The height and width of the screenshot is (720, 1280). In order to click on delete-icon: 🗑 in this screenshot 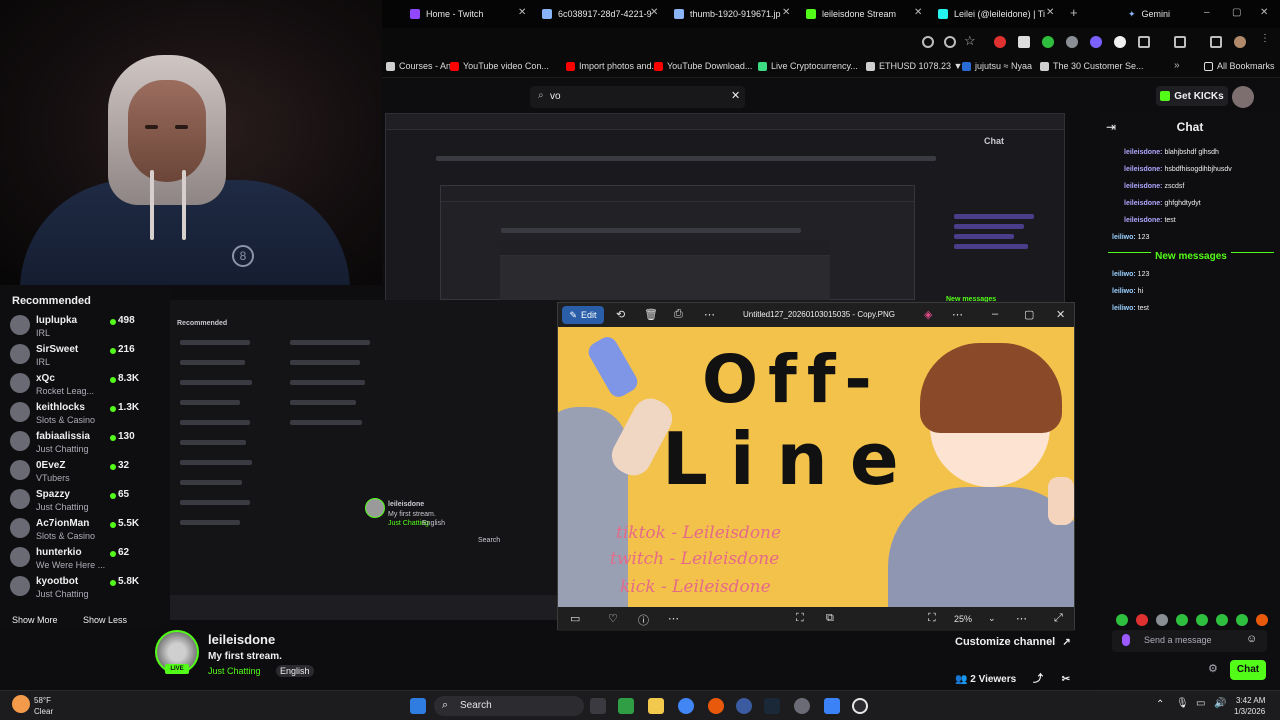, I will do `click(651, 314)`.